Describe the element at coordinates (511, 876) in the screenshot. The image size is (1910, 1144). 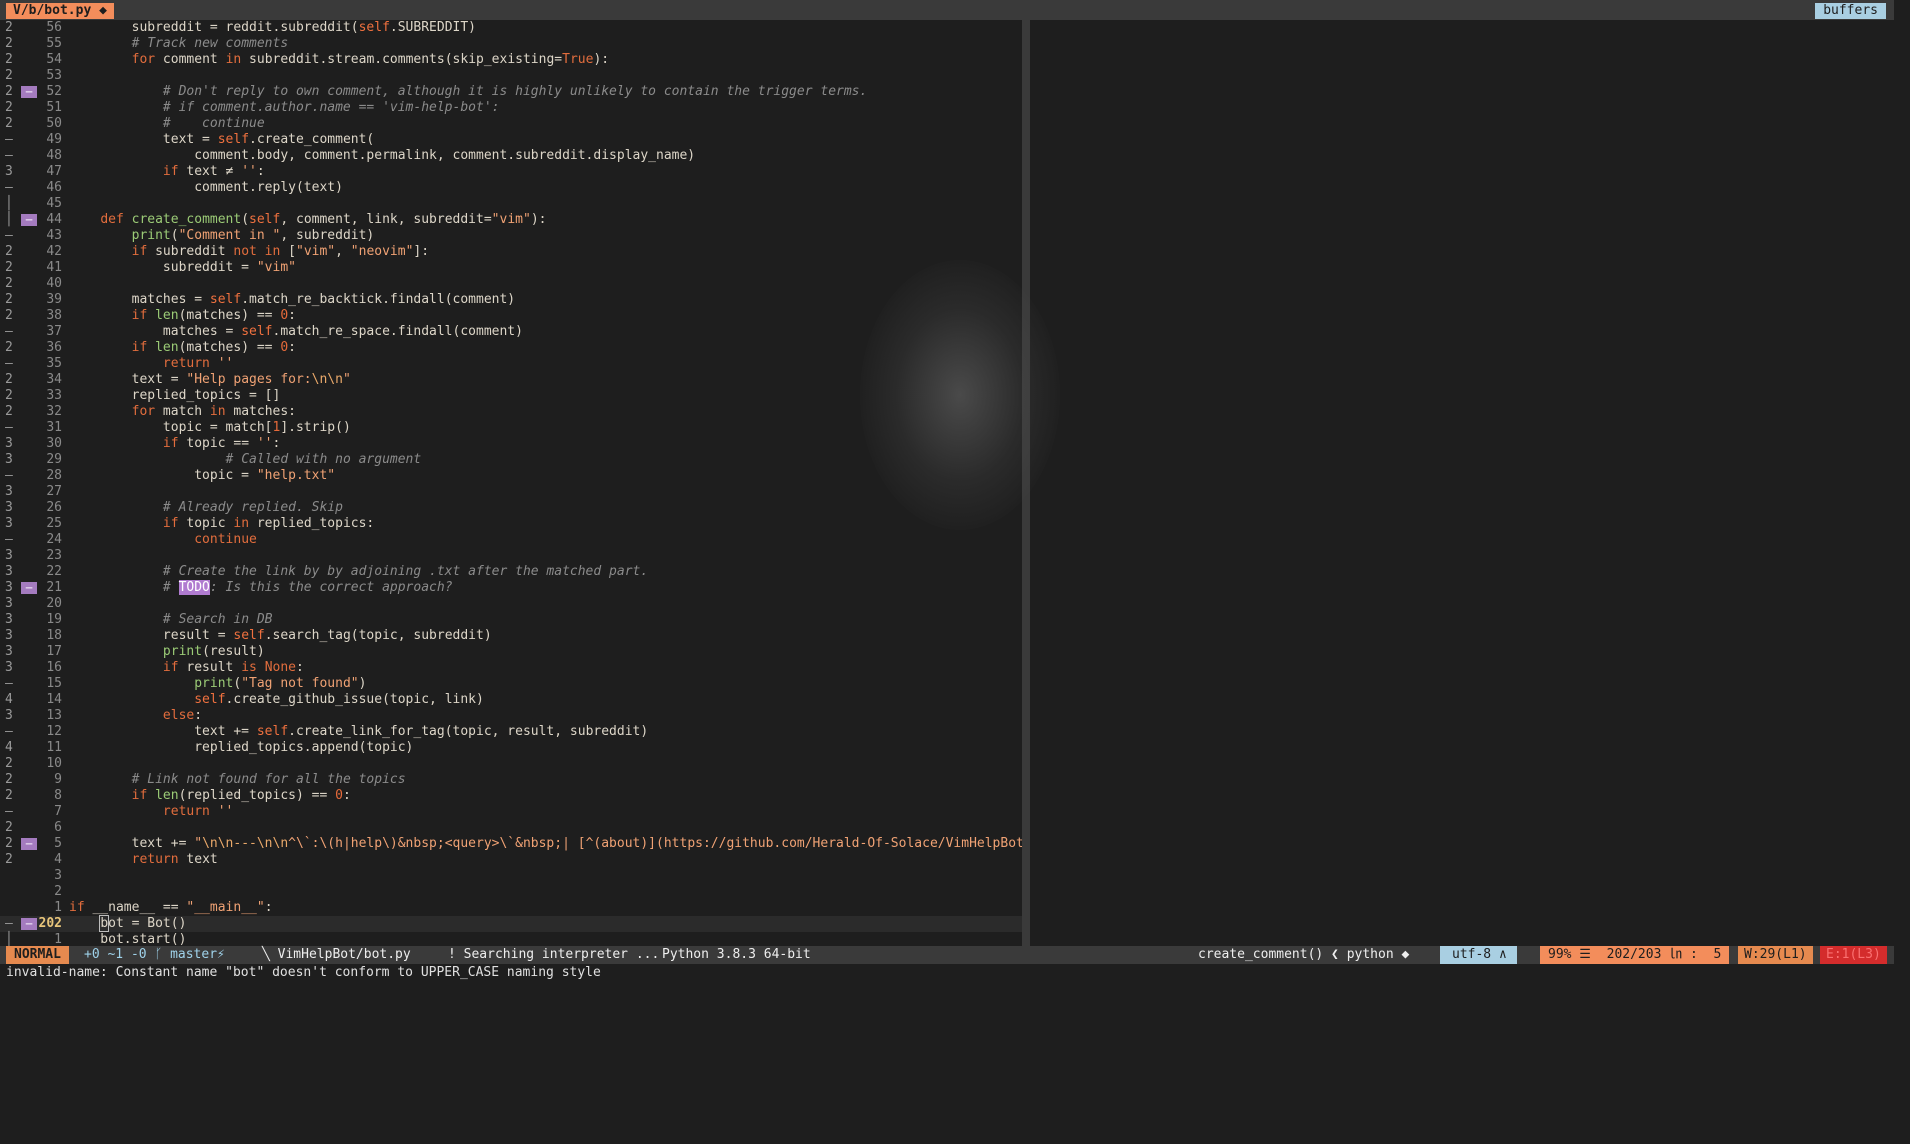
I see `code-line: 3` at that location.